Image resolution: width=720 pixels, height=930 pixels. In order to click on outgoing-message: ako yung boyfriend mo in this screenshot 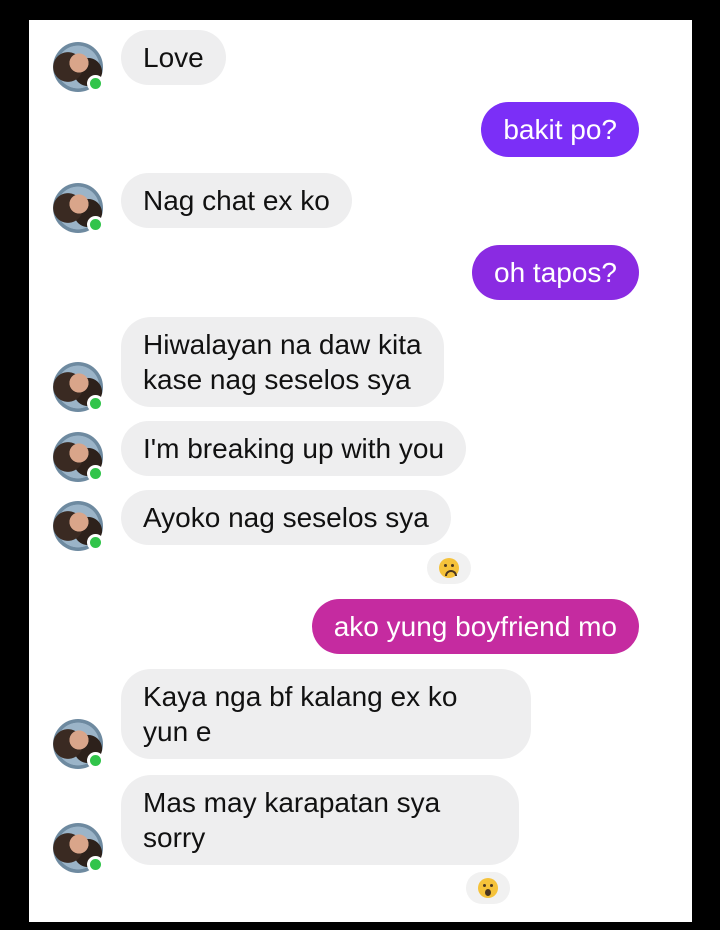, I will do `click(475, 626)`.